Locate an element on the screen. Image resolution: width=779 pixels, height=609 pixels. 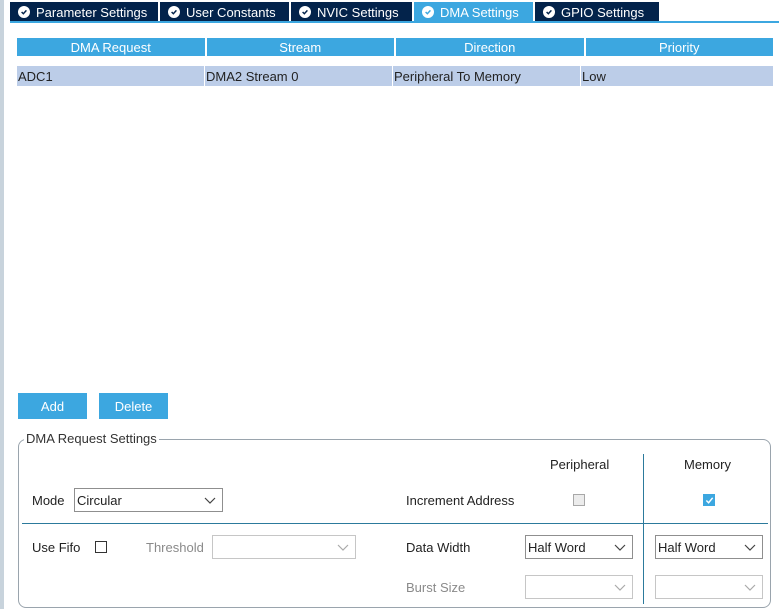
memory-column-header: Memory is located at coordinates (707, 464).